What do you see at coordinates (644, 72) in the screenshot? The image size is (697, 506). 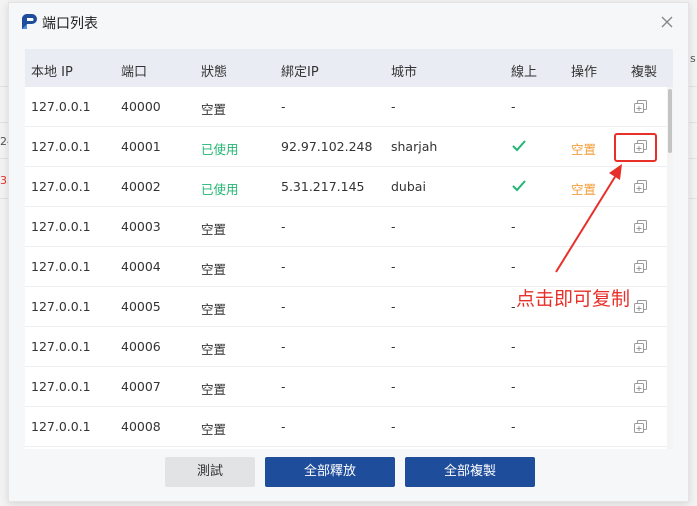 I see `header-copy: 複製` at bounding box center [644, 72].